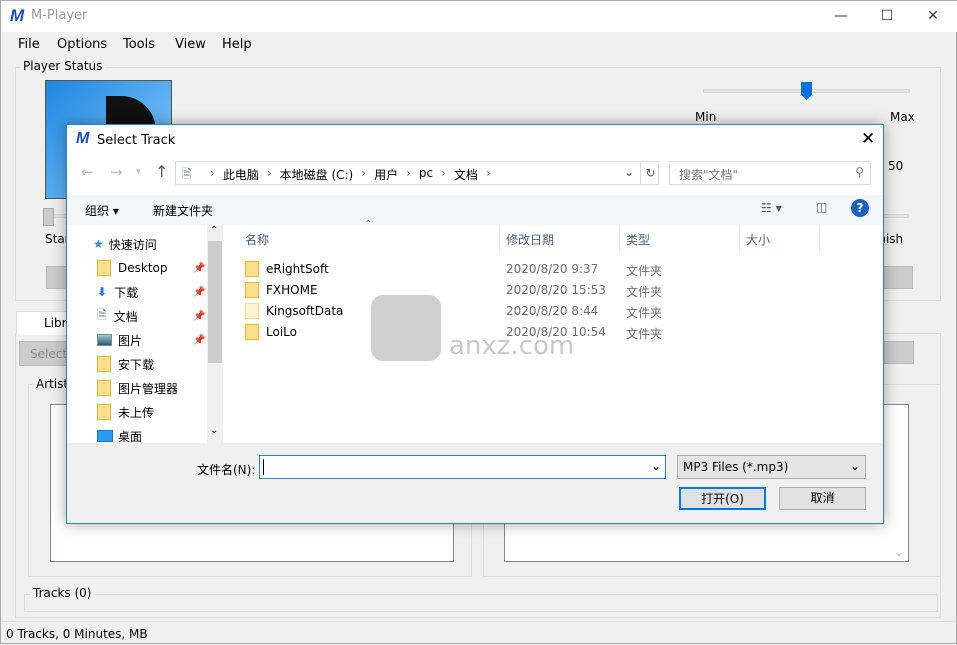 The width and height of the screenshot is (957, 645). Describe the element at coordinates (102, 314) in the screenshot. I see `document-icon: 🗎` at that location.